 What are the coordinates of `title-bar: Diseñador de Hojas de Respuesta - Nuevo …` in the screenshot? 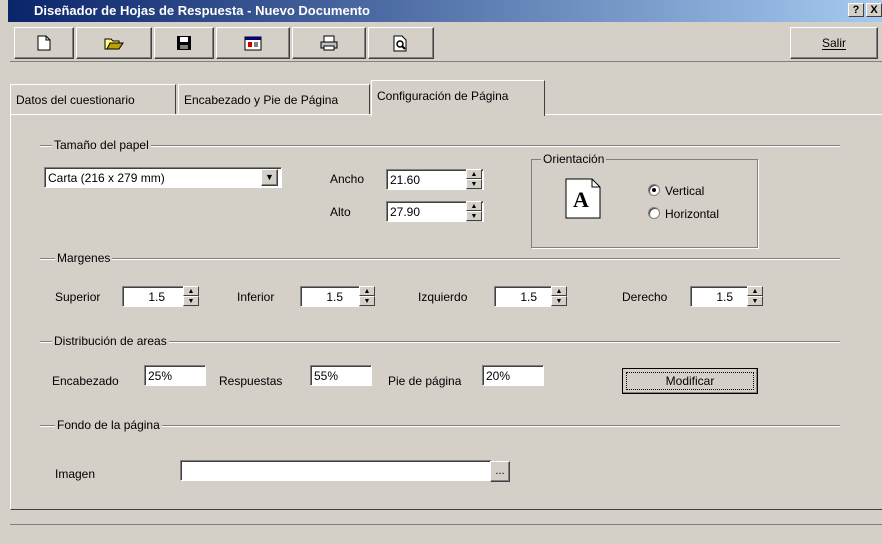 It's located at (445, 11).